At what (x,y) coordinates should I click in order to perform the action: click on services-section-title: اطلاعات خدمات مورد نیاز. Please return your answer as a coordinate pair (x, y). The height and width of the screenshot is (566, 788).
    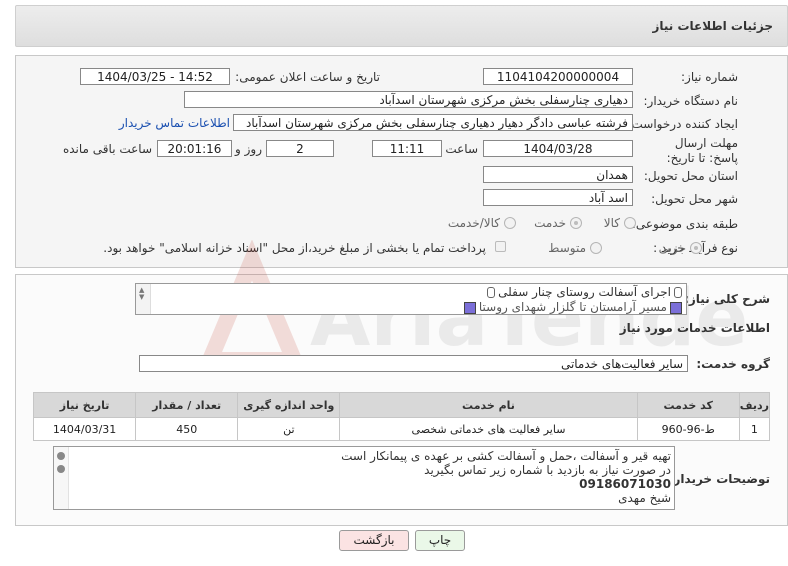
    Looking at the image, I should click on (694, 328).